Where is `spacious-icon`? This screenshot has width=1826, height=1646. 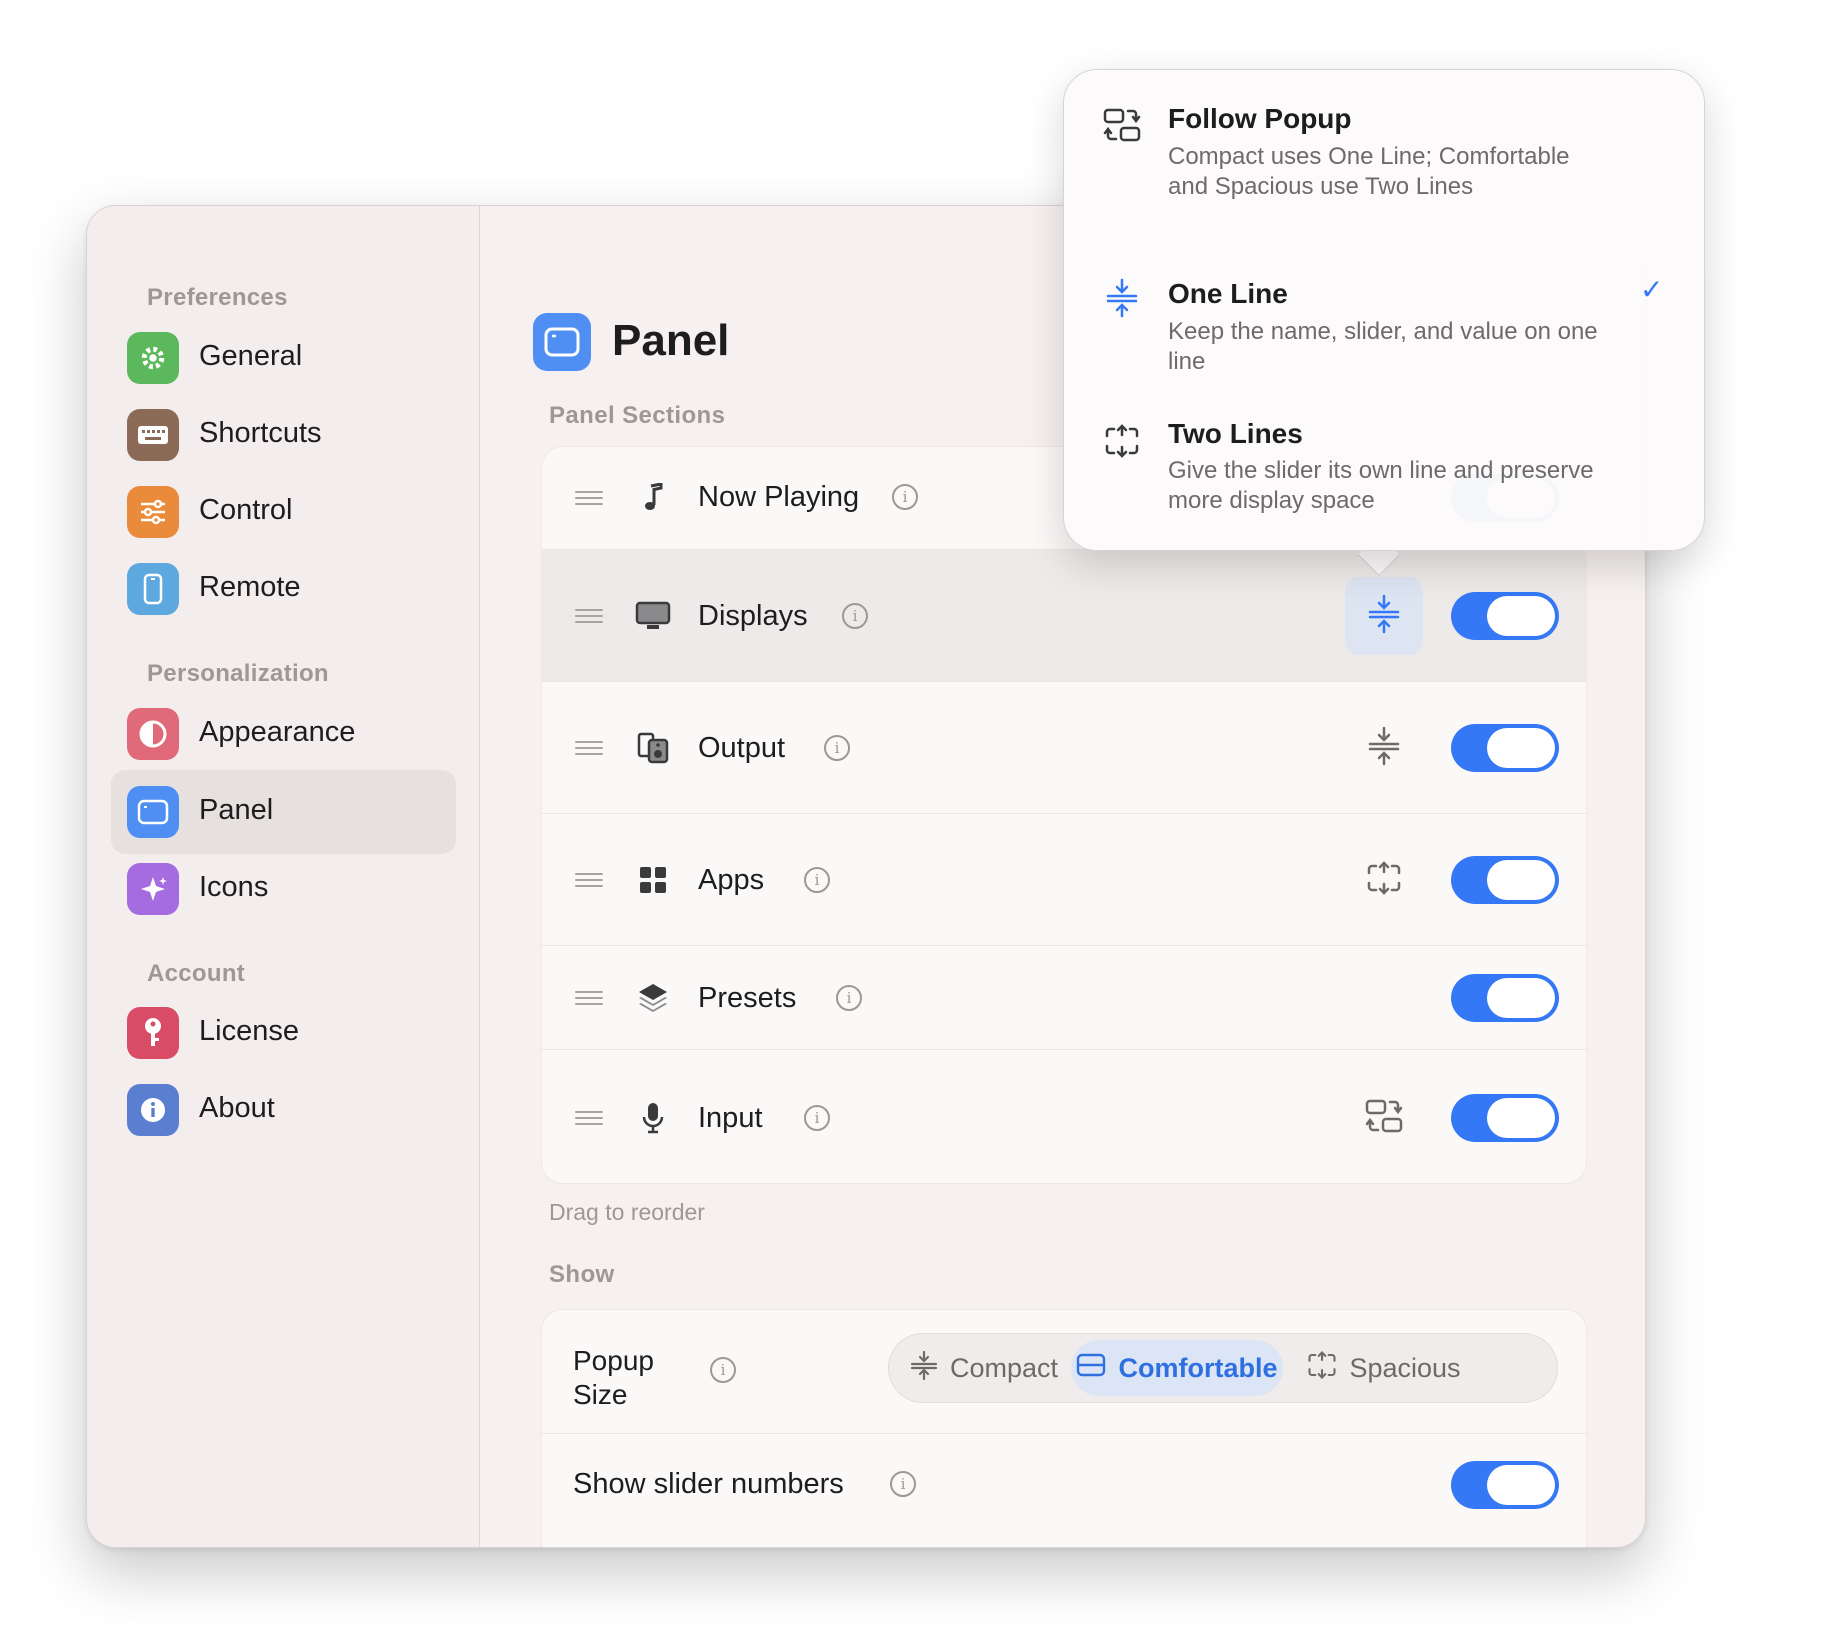
spacious-icon is located at coordinates (1322, 1368).